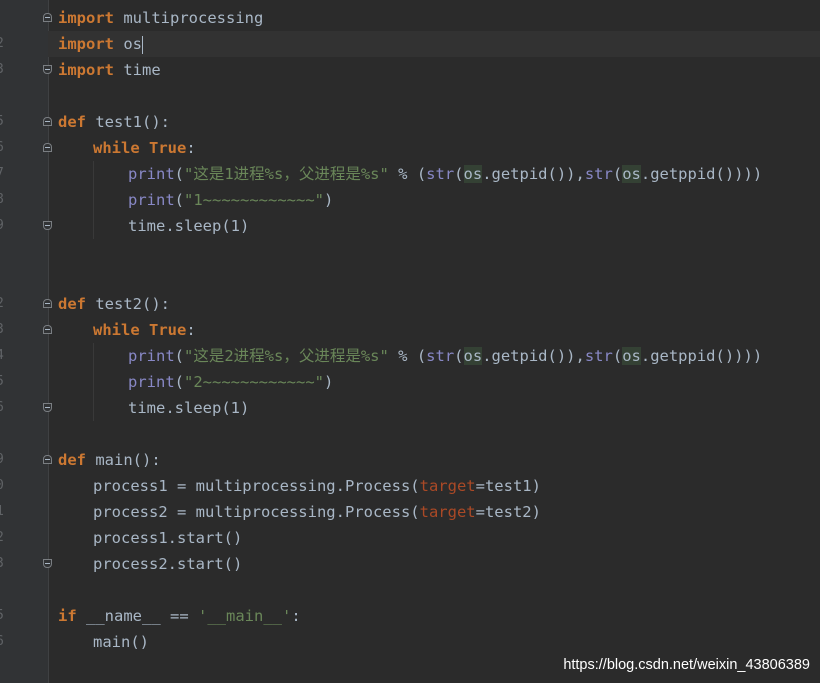 This screenshot has height=683, width=820. I want to click on line-number: 4, so click(4, 356).